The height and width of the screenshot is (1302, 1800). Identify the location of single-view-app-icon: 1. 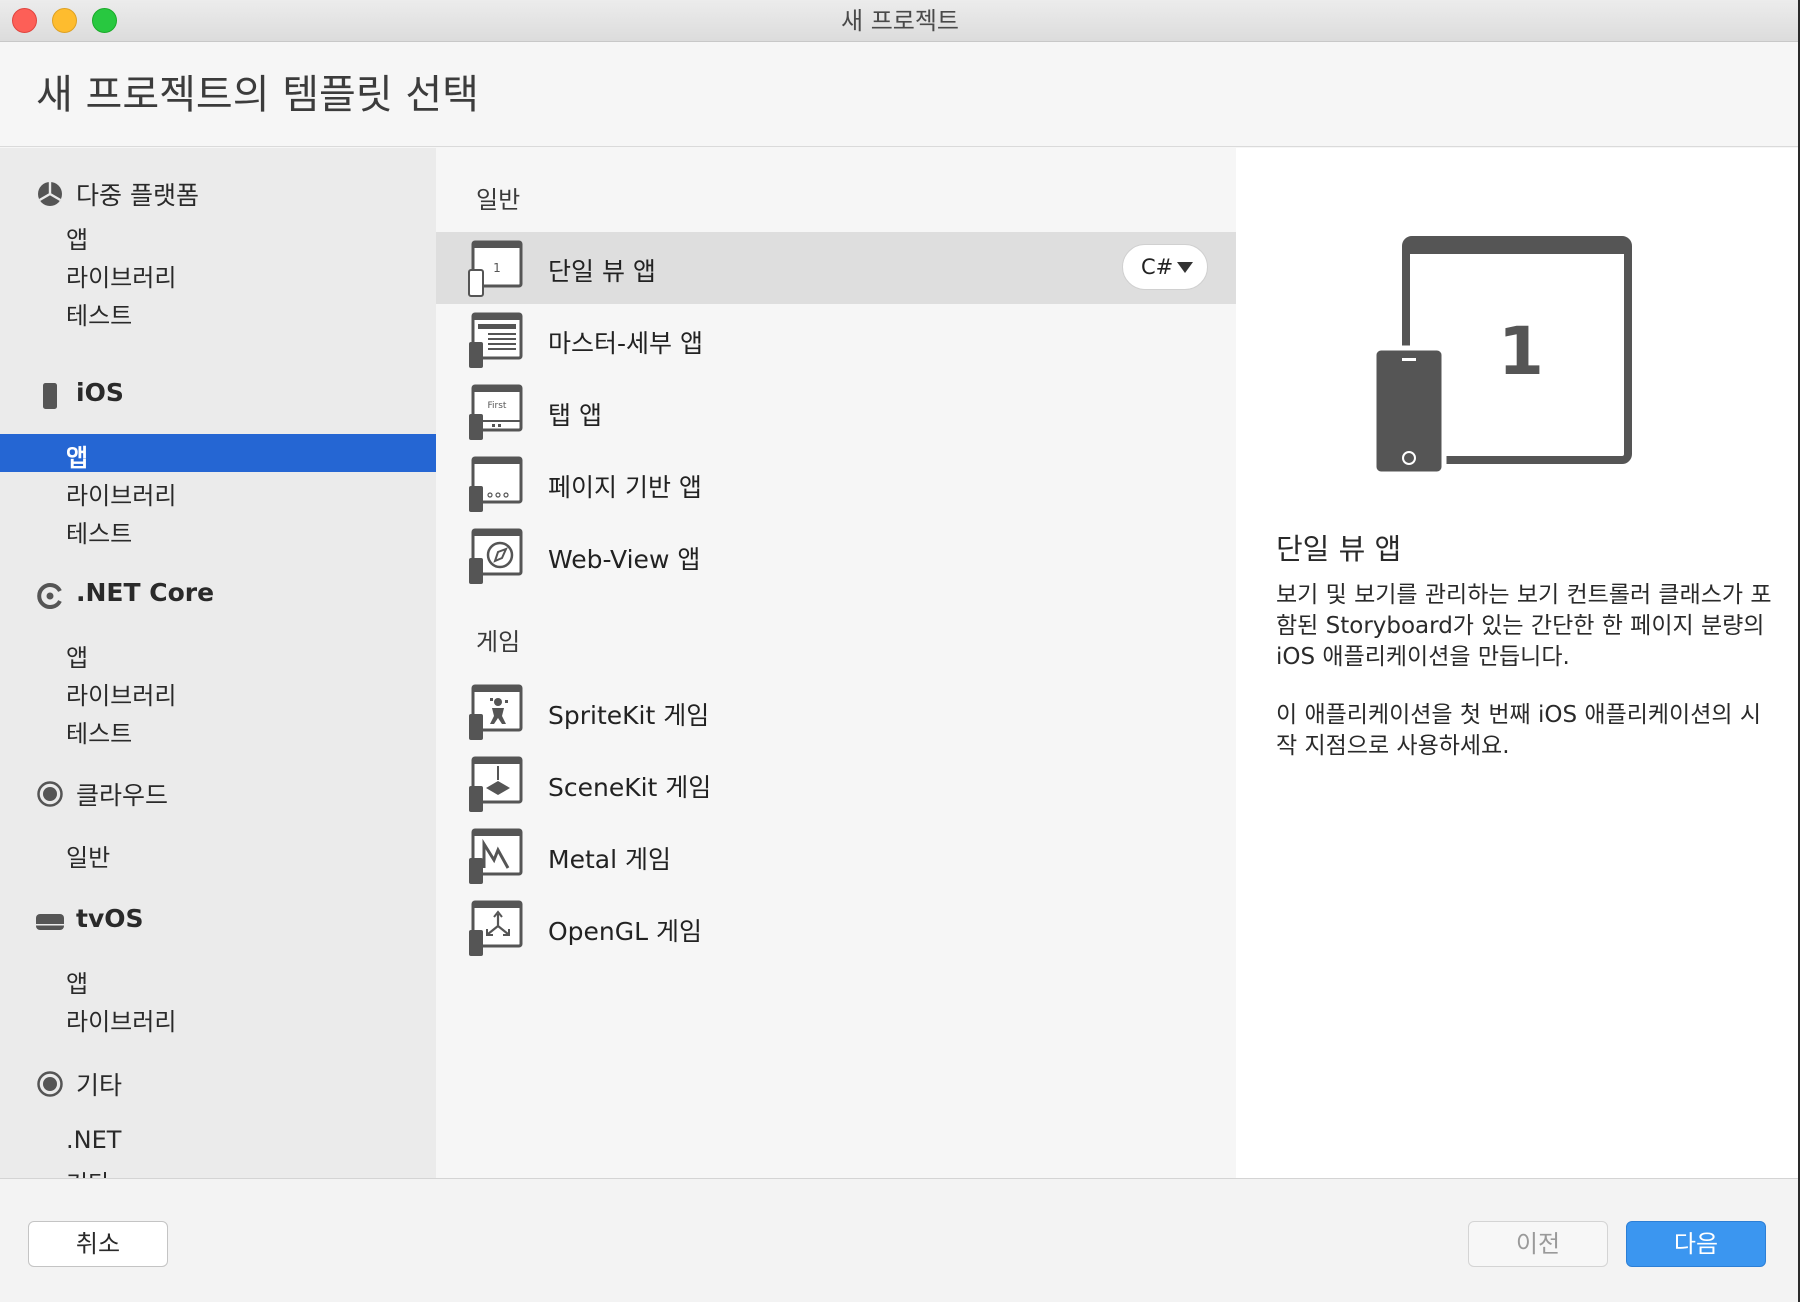
(495, 268).